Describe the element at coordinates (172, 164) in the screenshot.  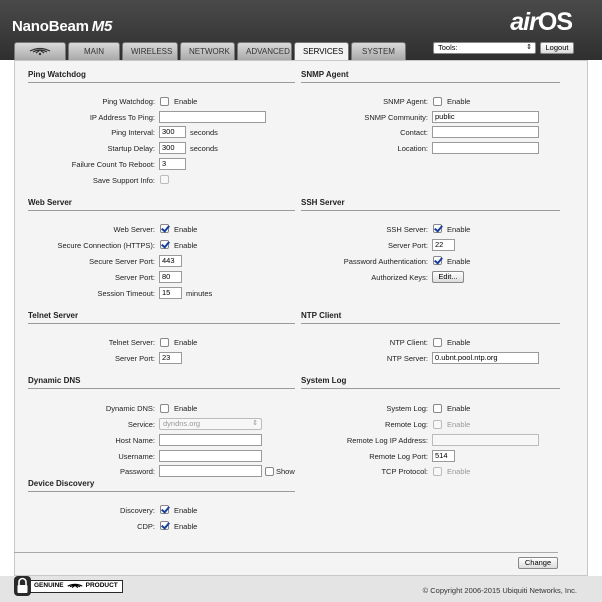
I see `failure-count-input: 3` at that location.